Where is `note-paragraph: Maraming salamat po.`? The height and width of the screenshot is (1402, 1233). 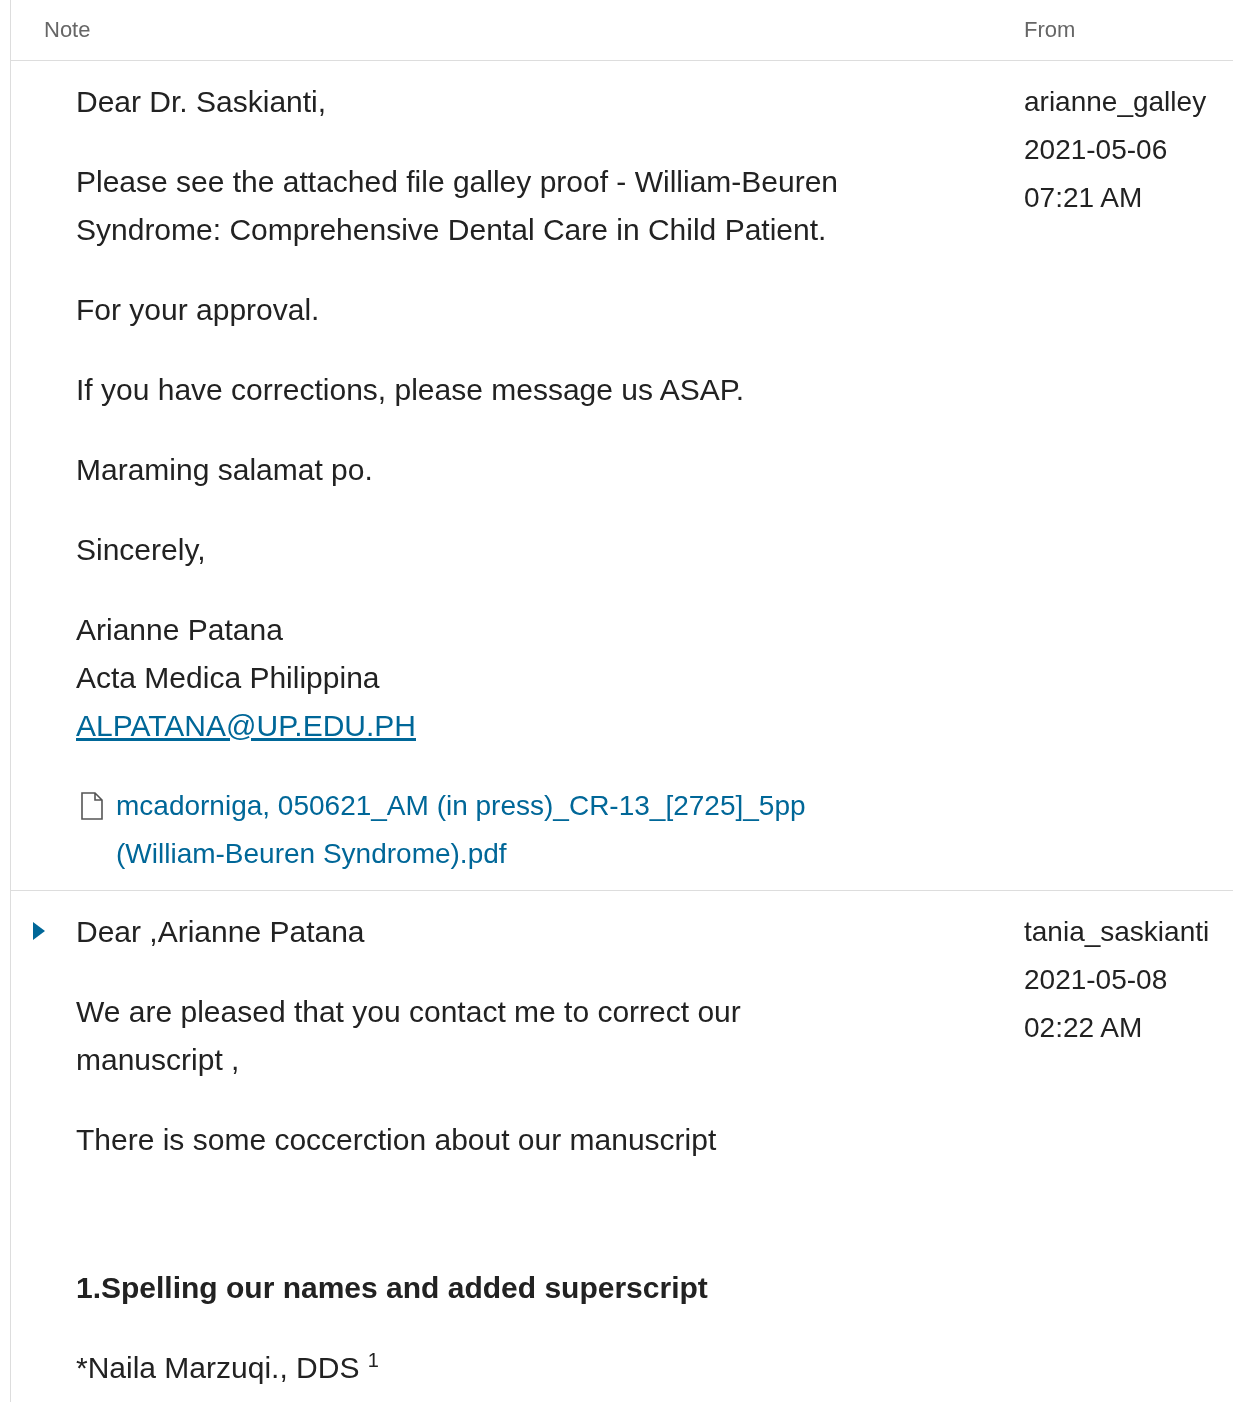 note-paragraph: Maraming salamat po. is located at coordinates (225, 470).